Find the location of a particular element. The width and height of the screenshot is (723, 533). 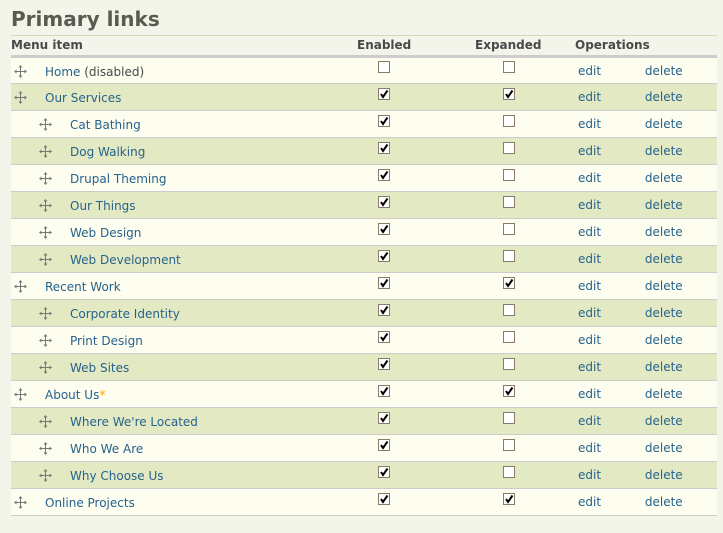

menu-item-link: Cat Bathing is located at coordinates (105, 125).